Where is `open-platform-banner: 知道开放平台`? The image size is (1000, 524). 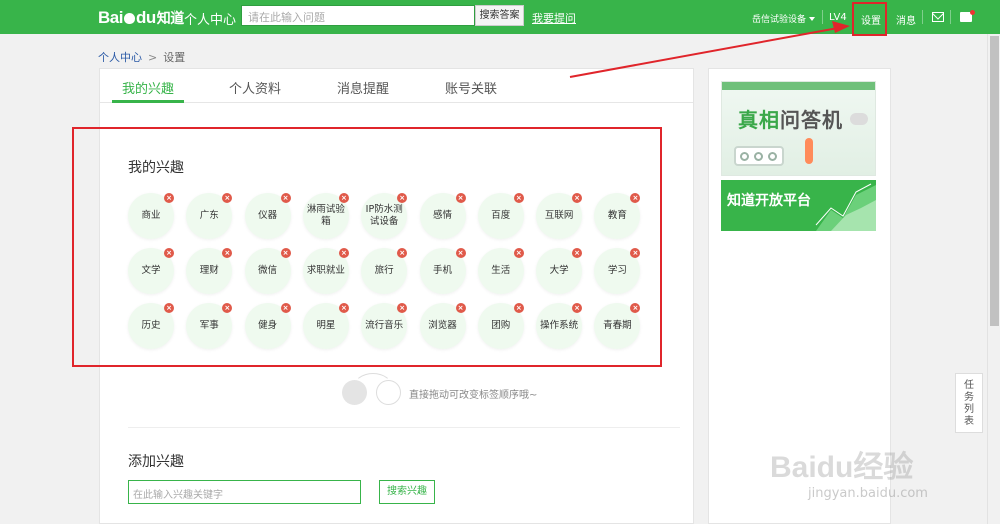 open-platform-banner: 知道开放平台 is located at coordinates (798, 205).